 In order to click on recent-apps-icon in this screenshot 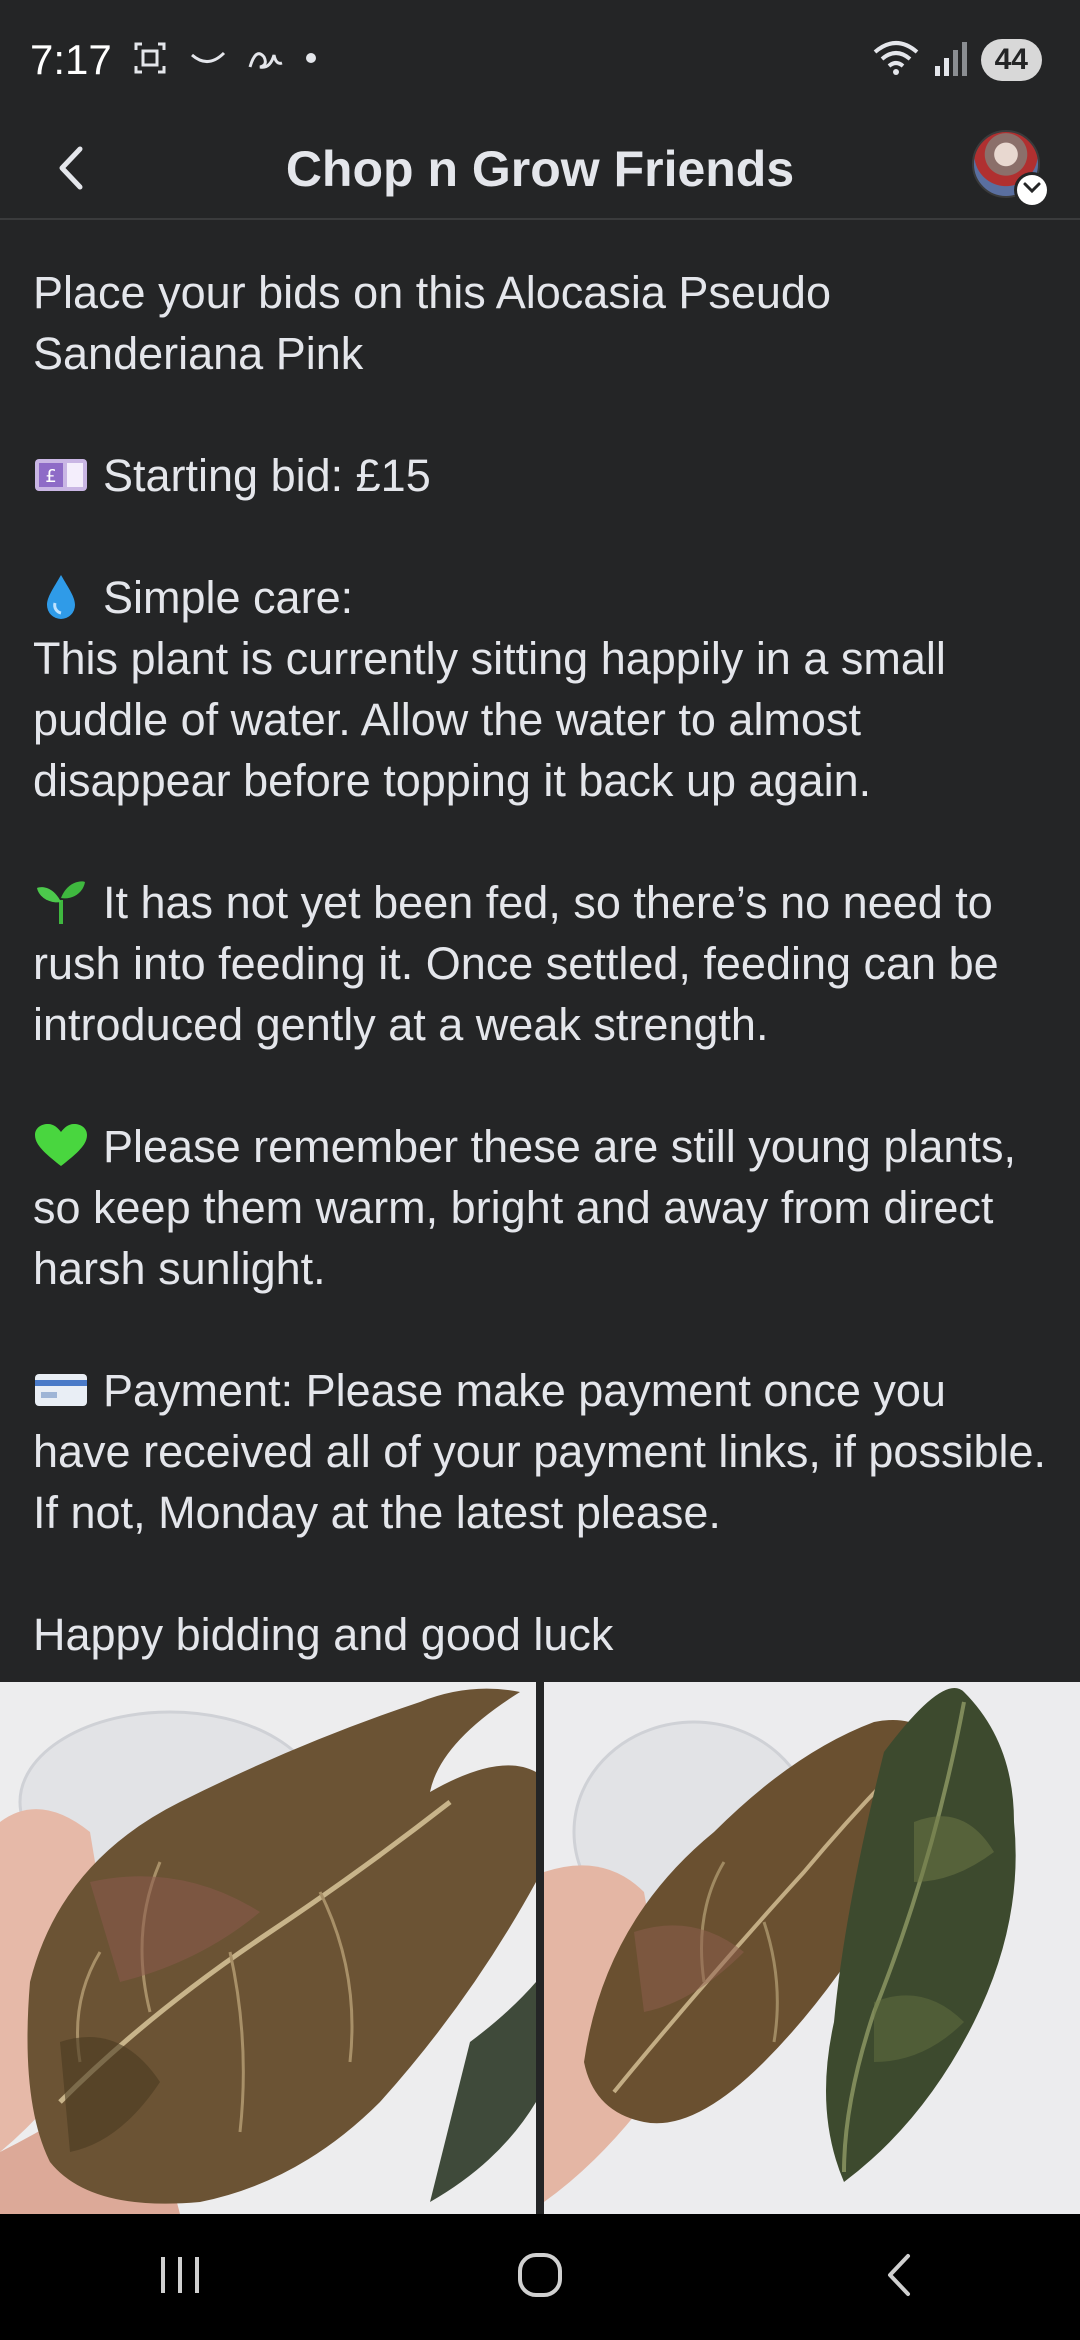, I will do `click(180, 2277)`.